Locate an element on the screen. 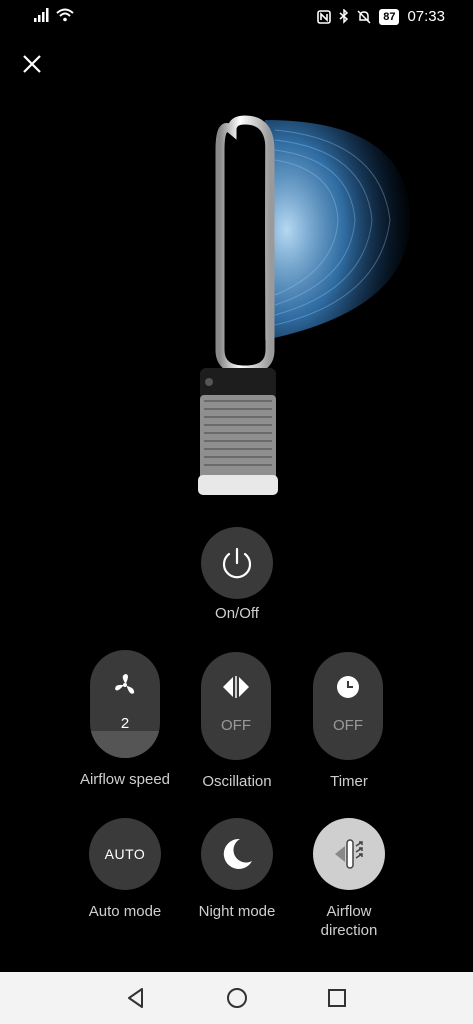  airflow-direction-icon is located at coordinates (349, 854).